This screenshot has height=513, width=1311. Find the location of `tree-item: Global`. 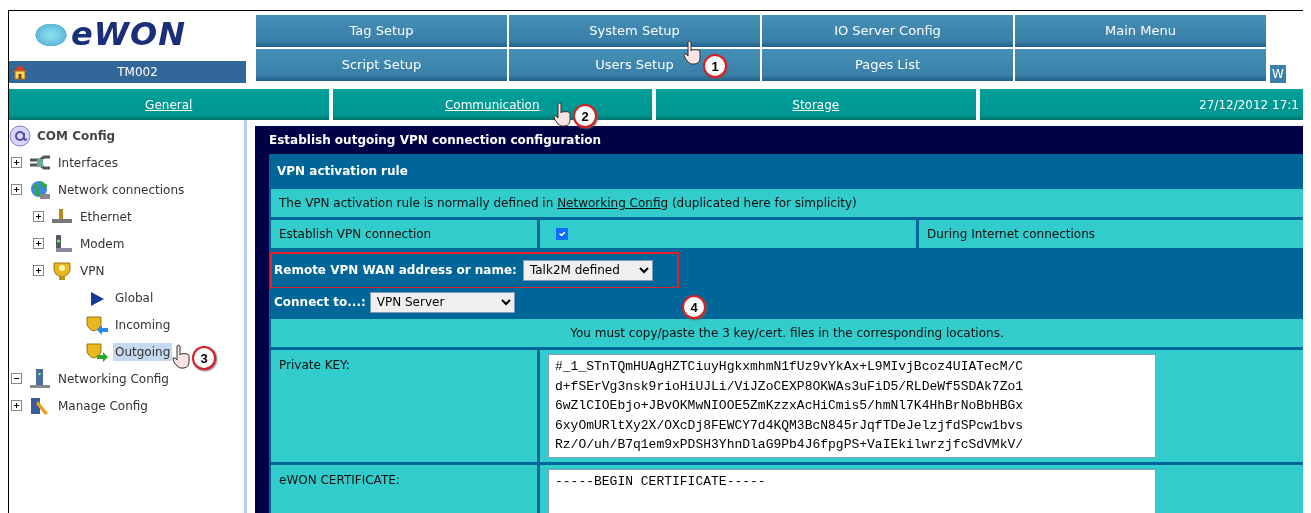

tree-item: Global is located at coordinates (134, 297).